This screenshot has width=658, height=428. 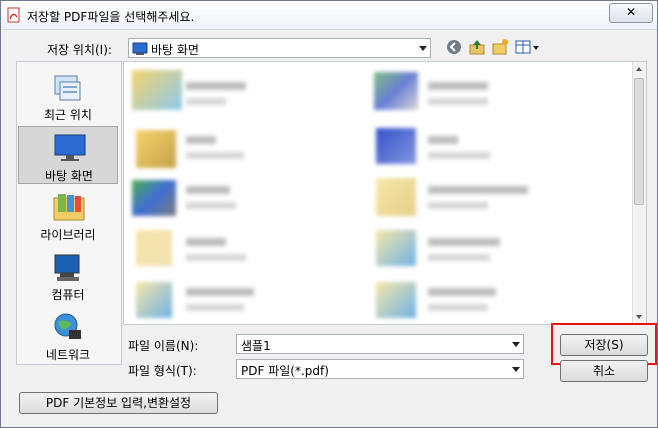 I want to click on recent-places-icon, so click(x=67, y=88).